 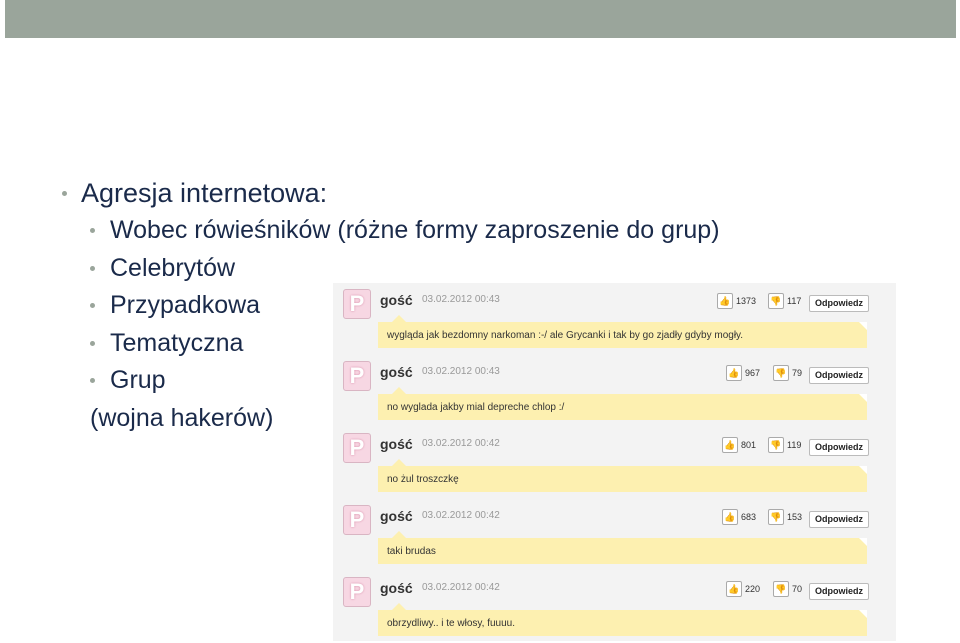 I want to click on comment-bubble: no żul troszczkę, so click(x=622, y=475).